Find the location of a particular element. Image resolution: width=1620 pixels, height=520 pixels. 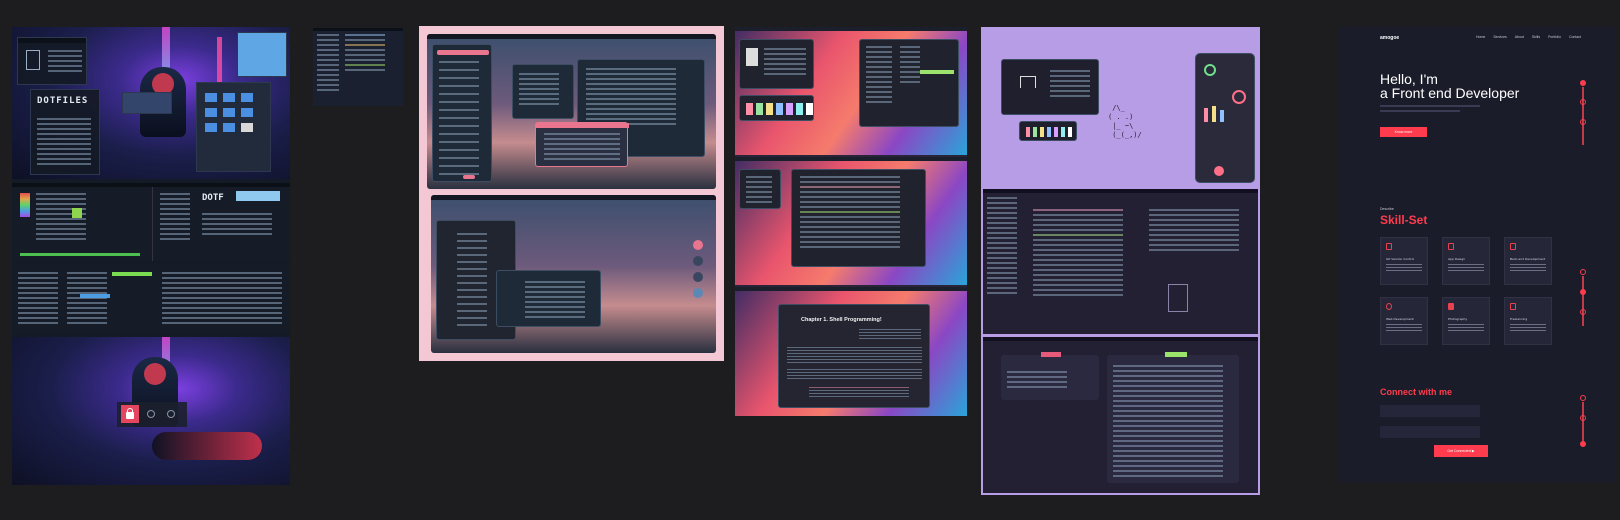

fuzzy-finder-screenshot is located at coordinates (1120, 415).